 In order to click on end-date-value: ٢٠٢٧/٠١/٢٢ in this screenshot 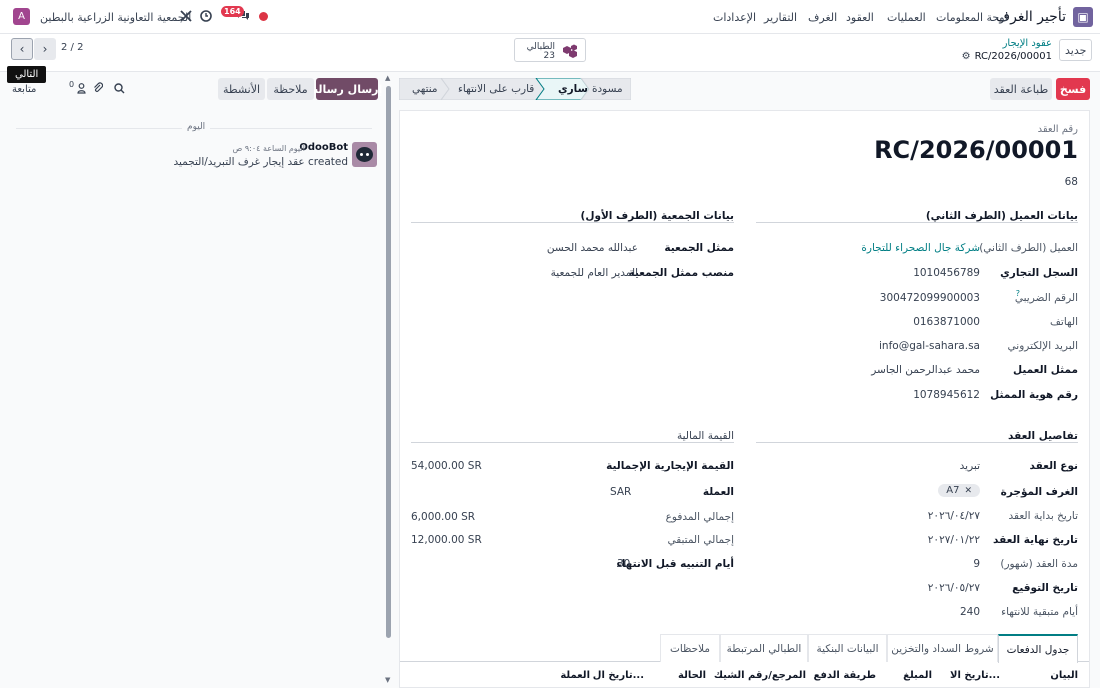, I will do `click(954, 540)`.